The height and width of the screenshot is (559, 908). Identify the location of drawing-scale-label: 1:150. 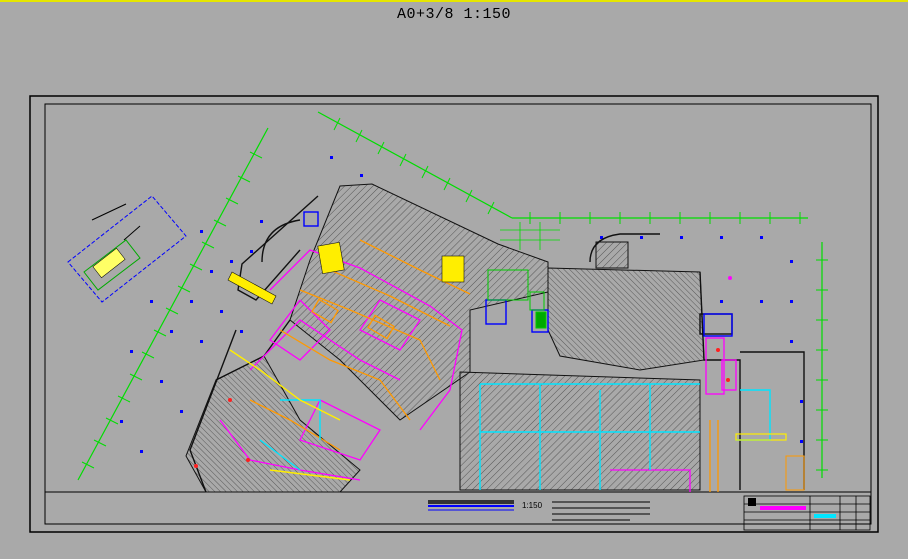
(532, 505).